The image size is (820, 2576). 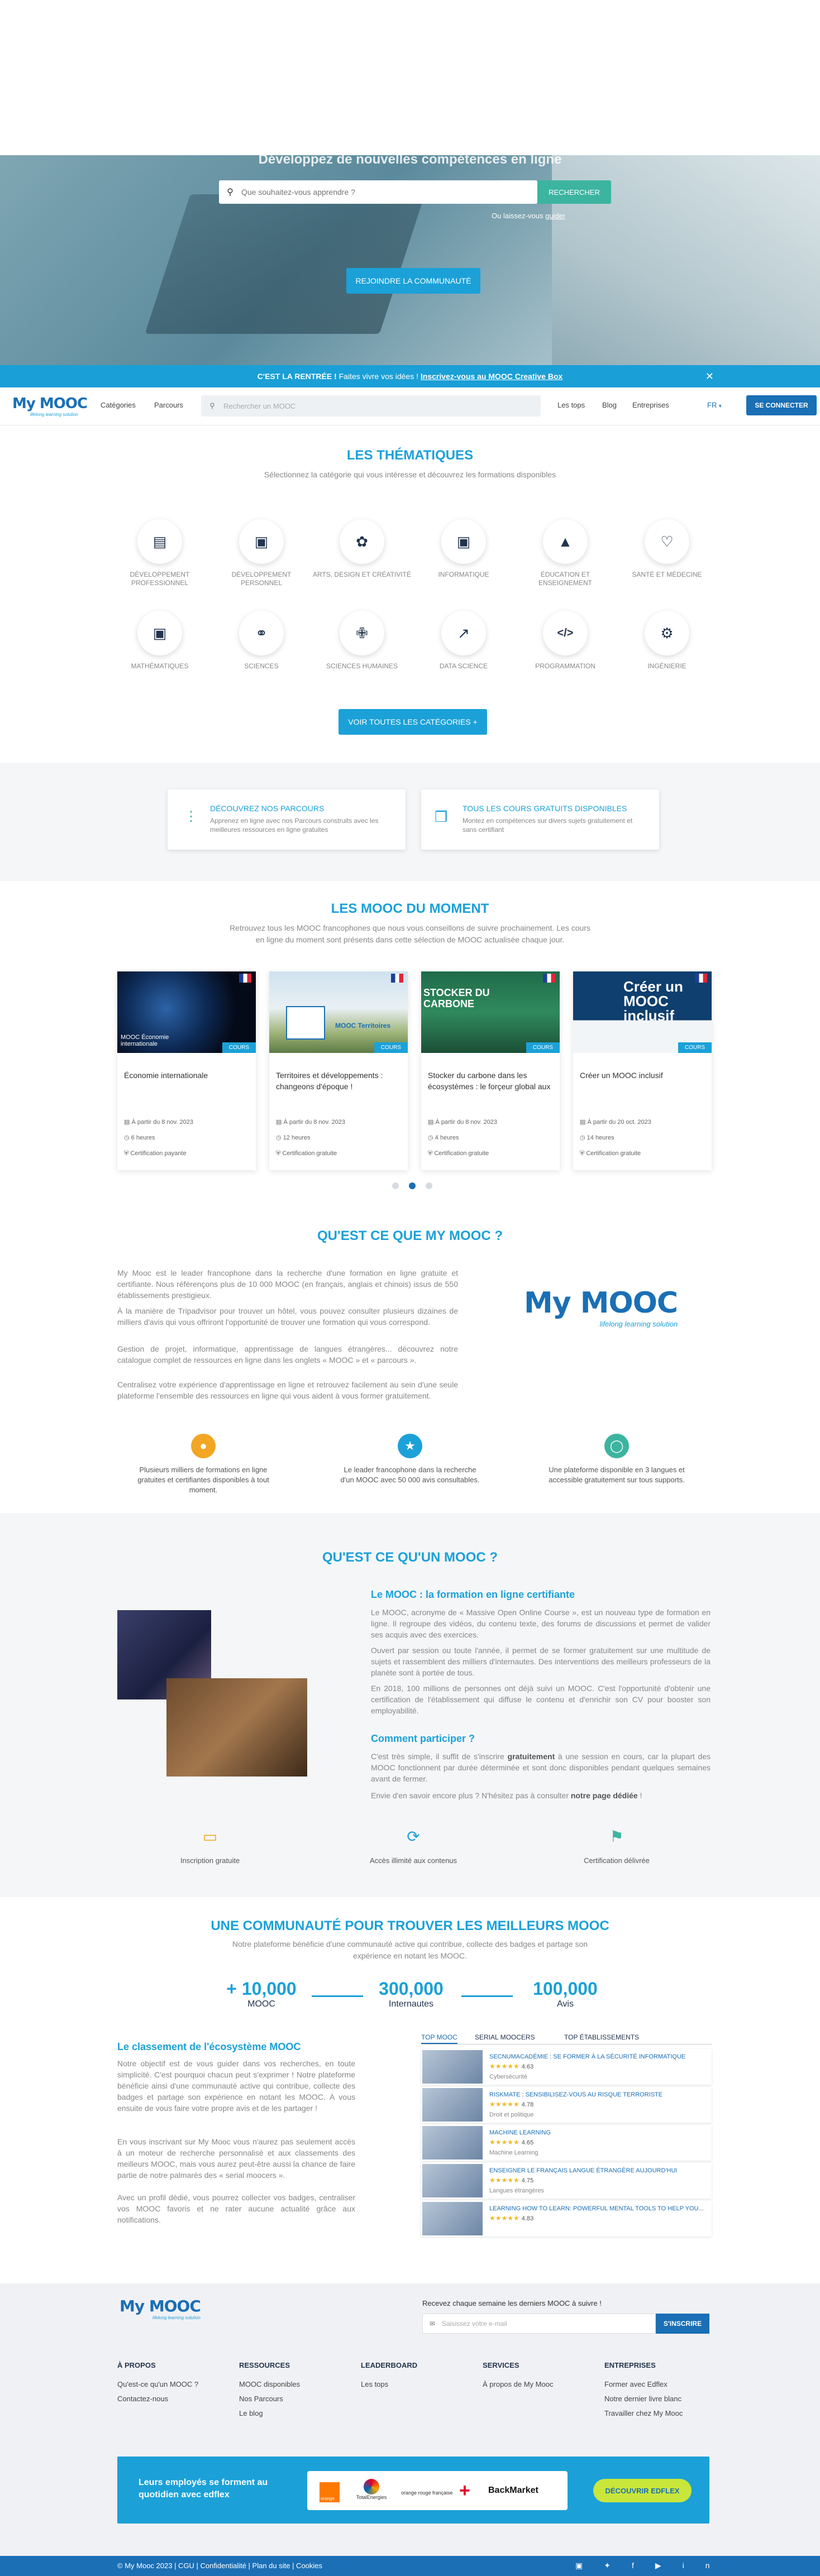 What do you see at coordinates (389, 192) in the screenshot?
I see `hero-search-input` at bounding box center [389, 192].